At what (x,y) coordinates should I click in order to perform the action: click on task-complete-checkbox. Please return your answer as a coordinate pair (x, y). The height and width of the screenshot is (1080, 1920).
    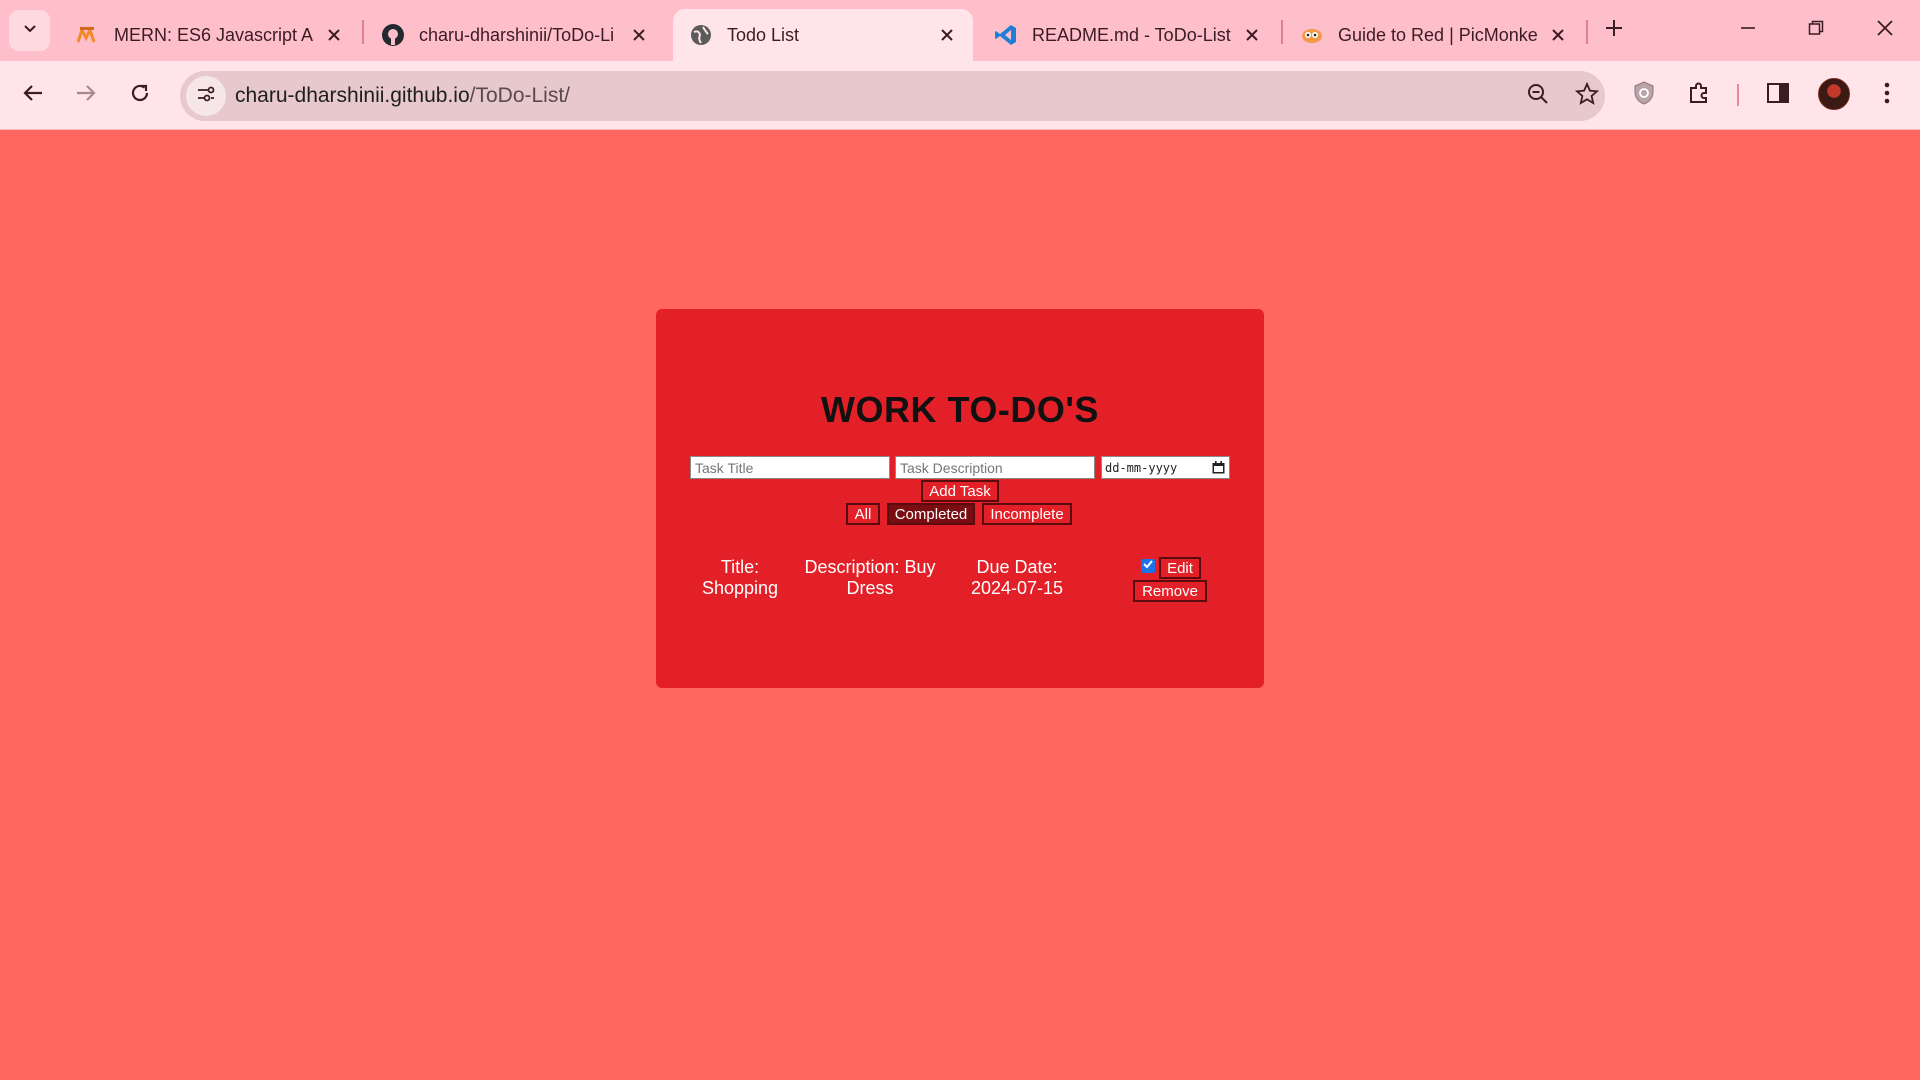
    Looking at the image, I should click on (1148, 566).